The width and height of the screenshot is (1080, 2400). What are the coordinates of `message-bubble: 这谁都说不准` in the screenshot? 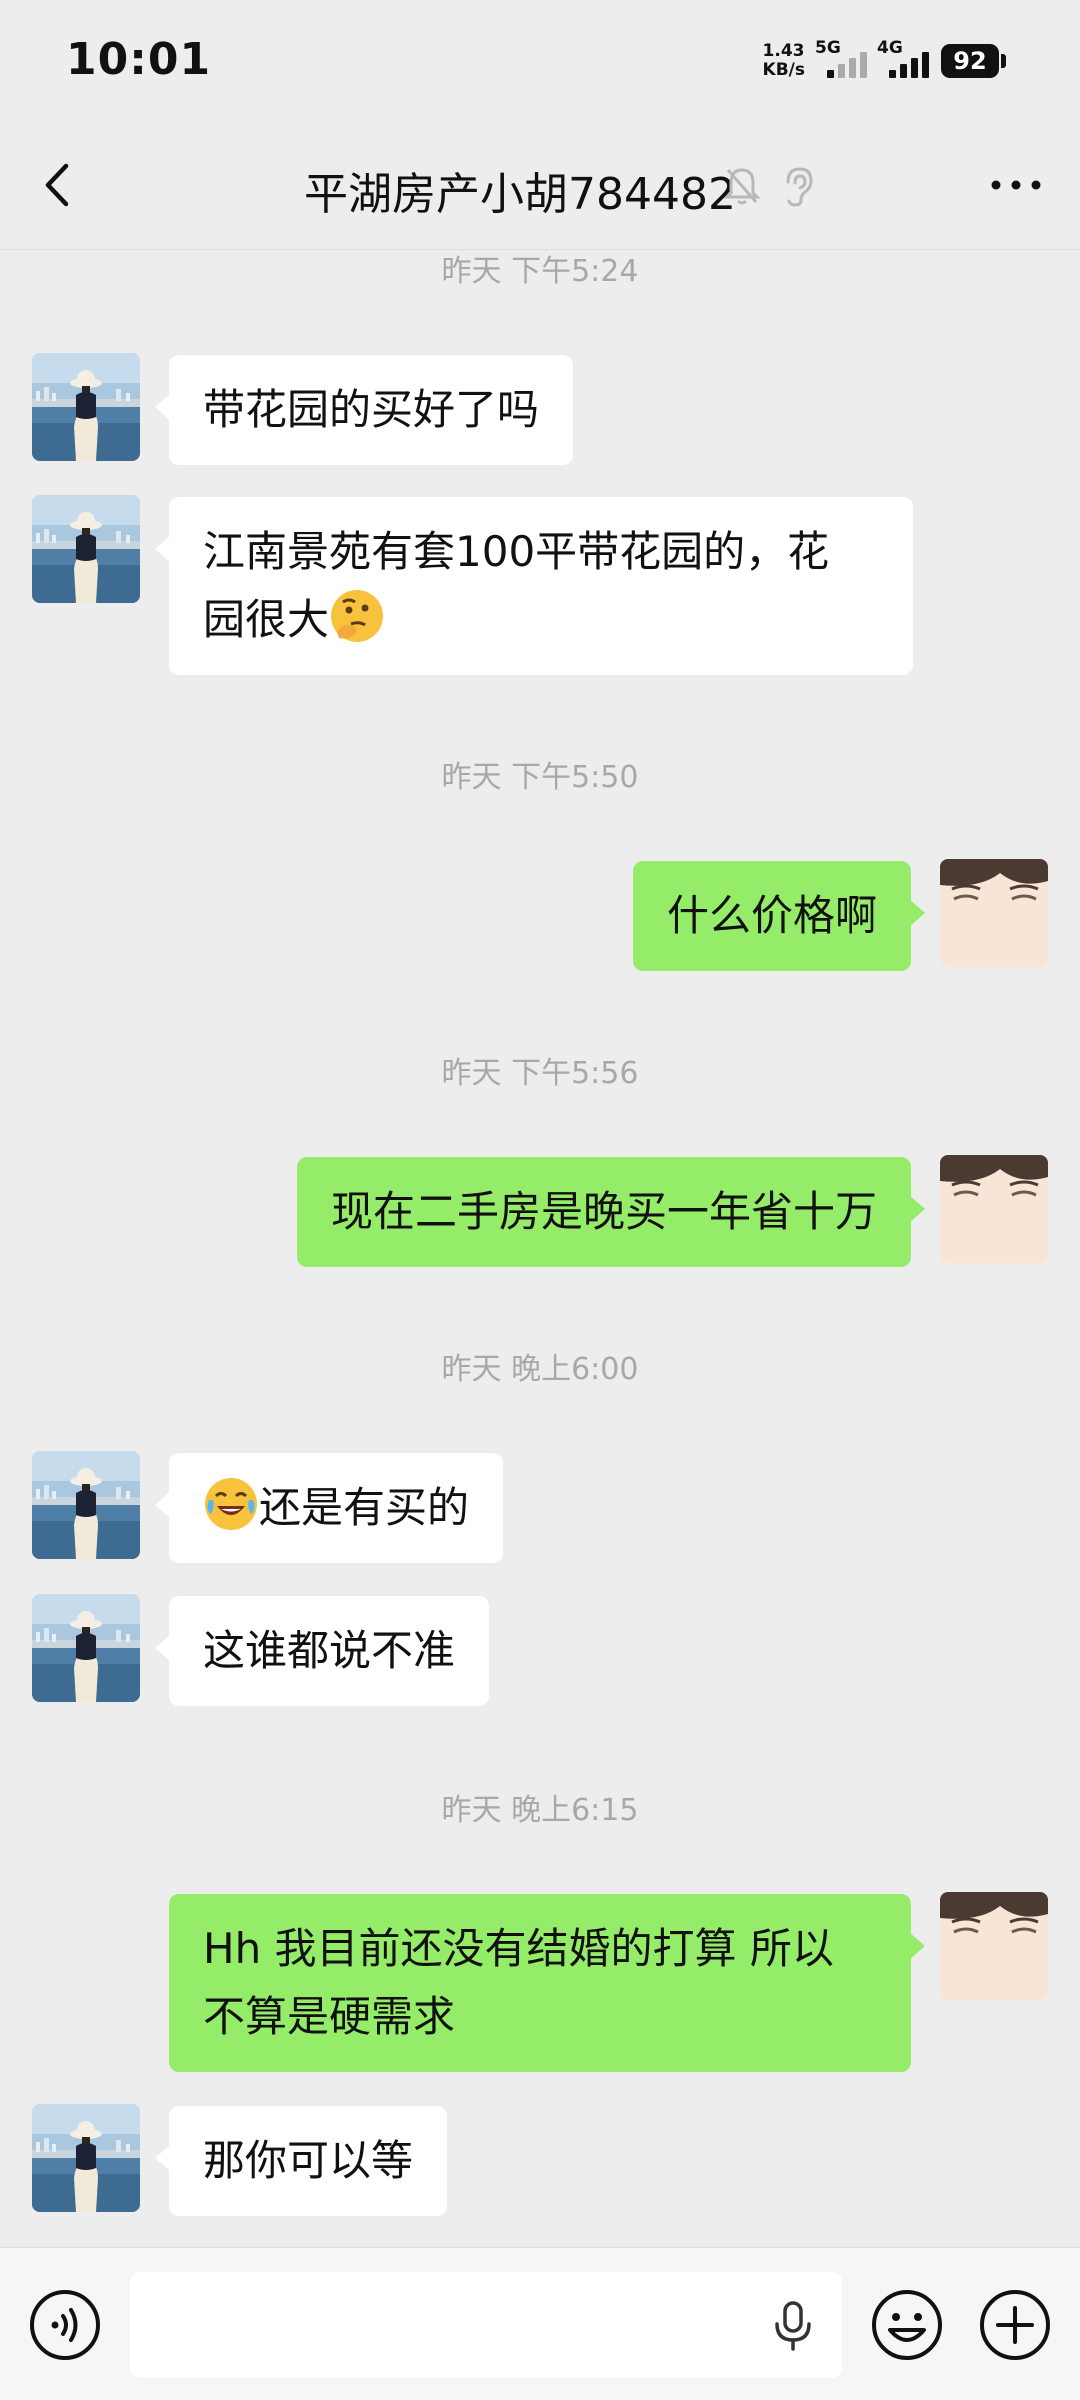 It's located at (322, 1651).